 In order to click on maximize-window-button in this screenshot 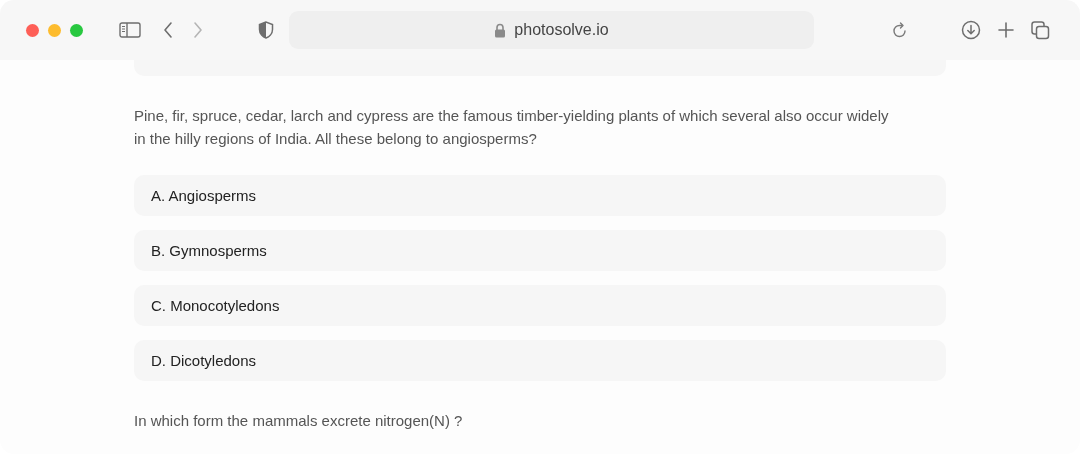, I will do `click(76, 30)`.